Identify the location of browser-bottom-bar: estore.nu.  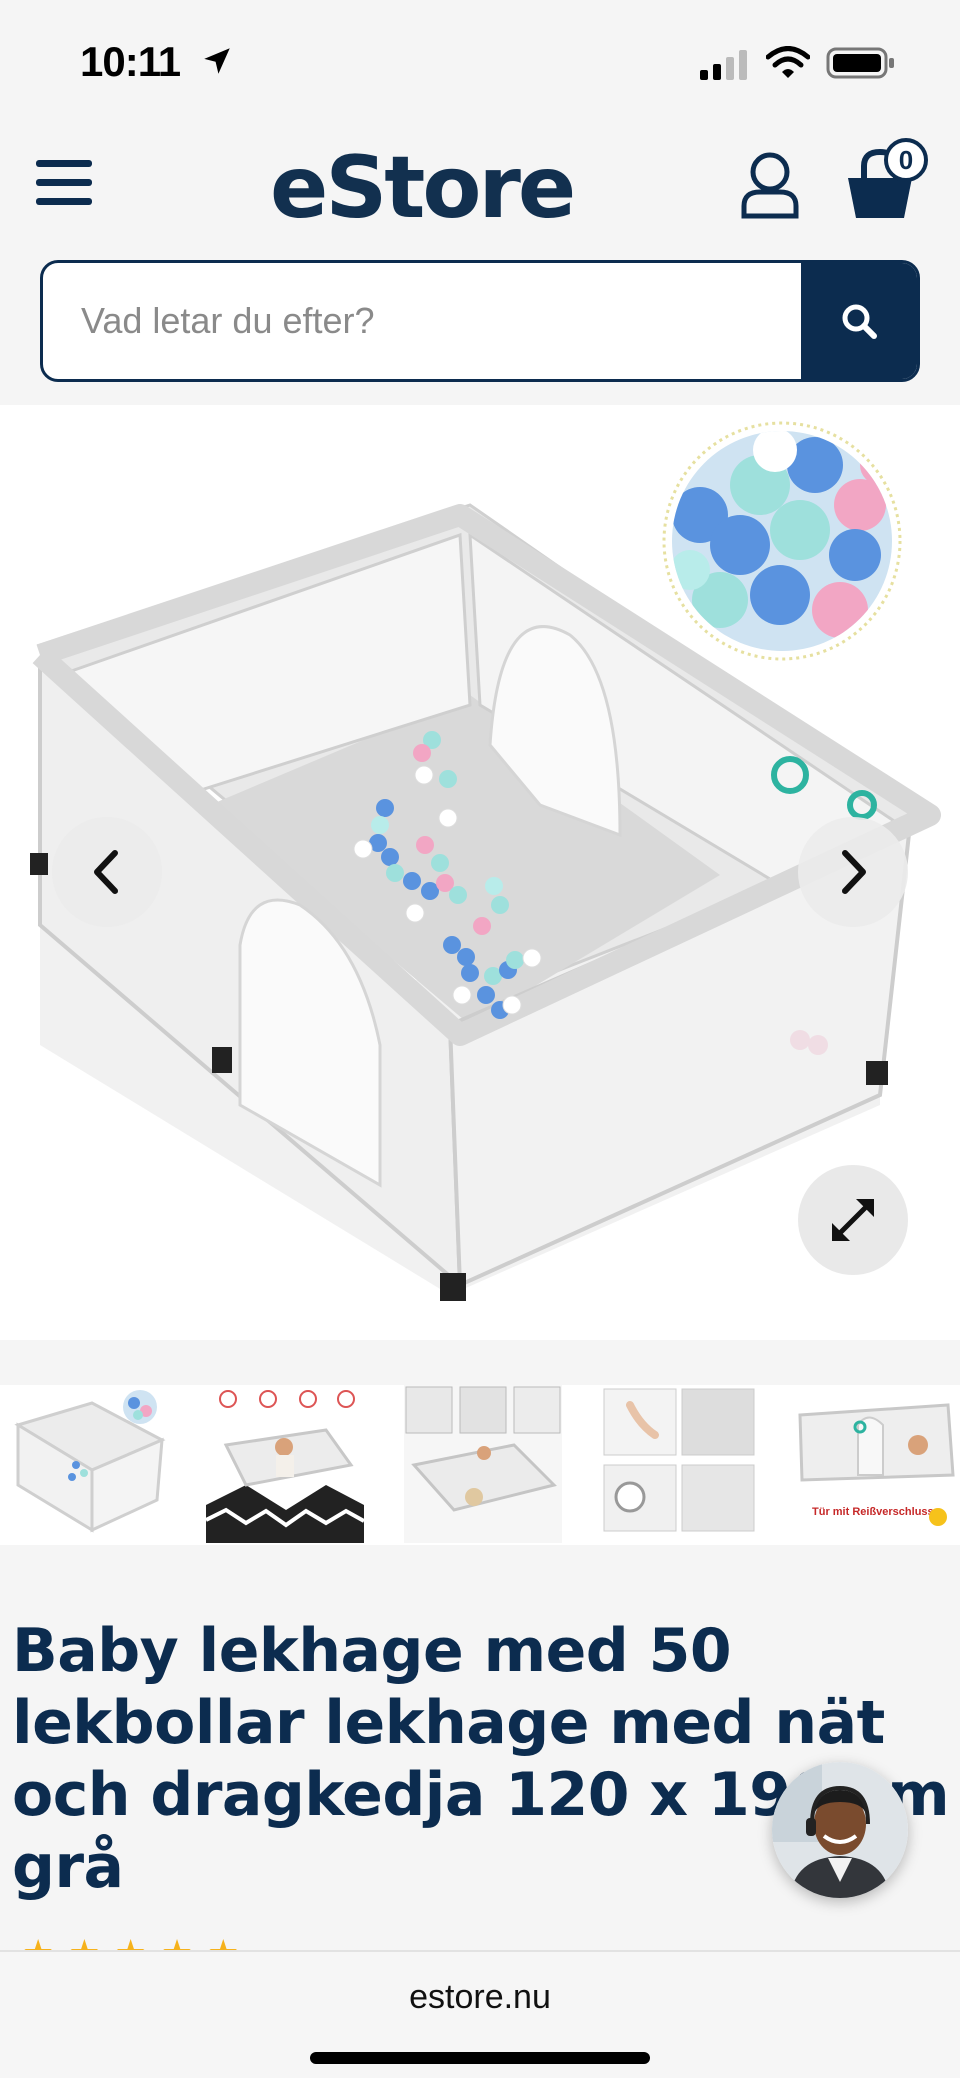
(480, 2014).